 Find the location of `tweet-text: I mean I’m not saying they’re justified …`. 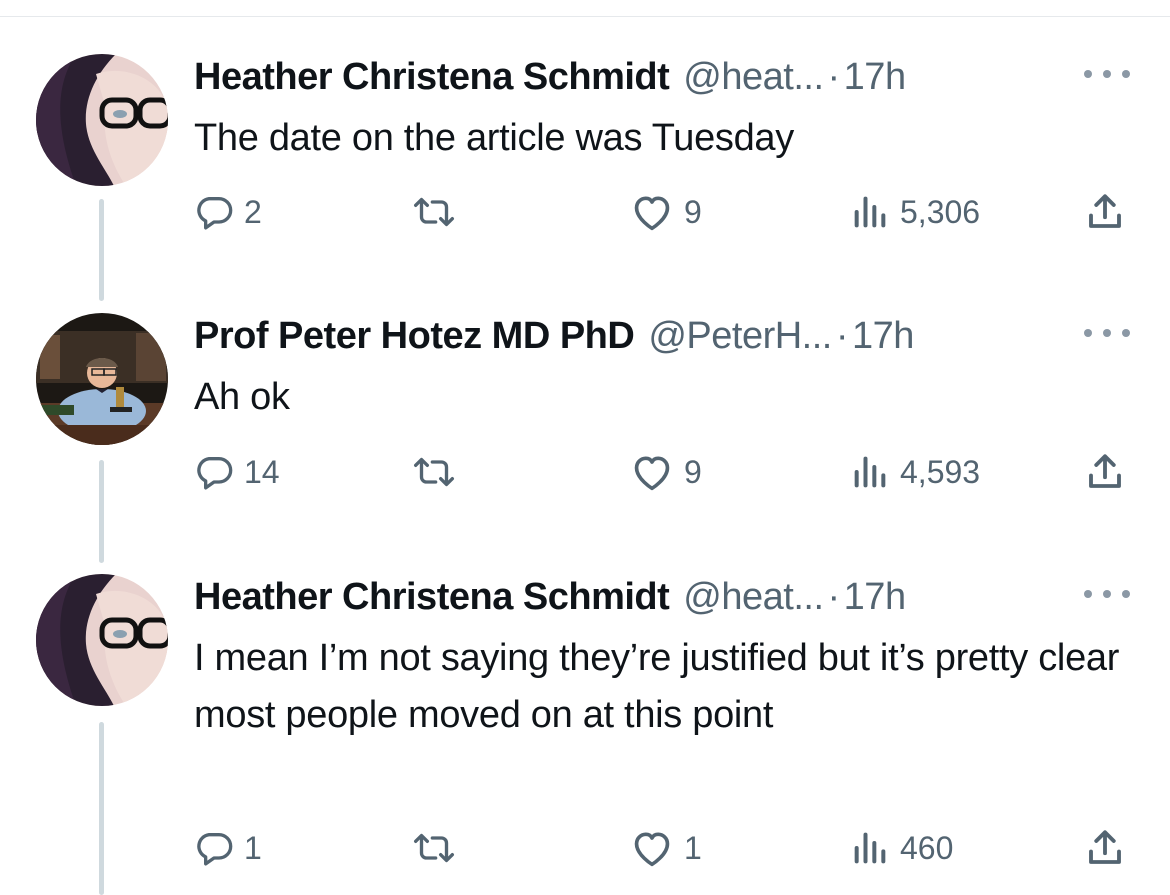

tweet-text: I mean I’m not saying they’re justified … is located at coordinates (657, 686).